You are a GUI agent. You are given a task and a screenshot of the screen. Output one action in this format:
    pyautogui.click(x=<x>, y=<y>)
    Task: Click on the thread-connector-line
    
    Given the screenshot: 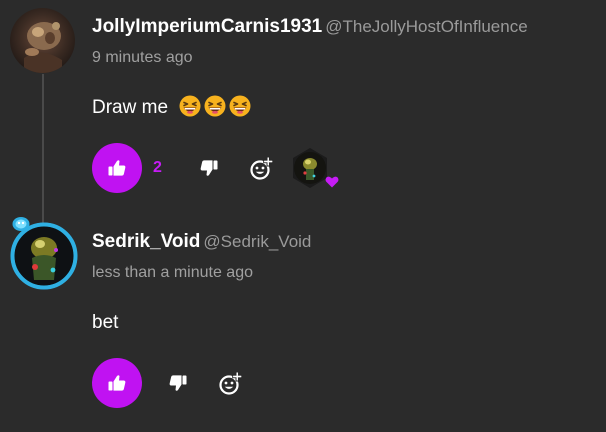 What is the action you would take?
    pyautogui.click(x=43, y=149)
    